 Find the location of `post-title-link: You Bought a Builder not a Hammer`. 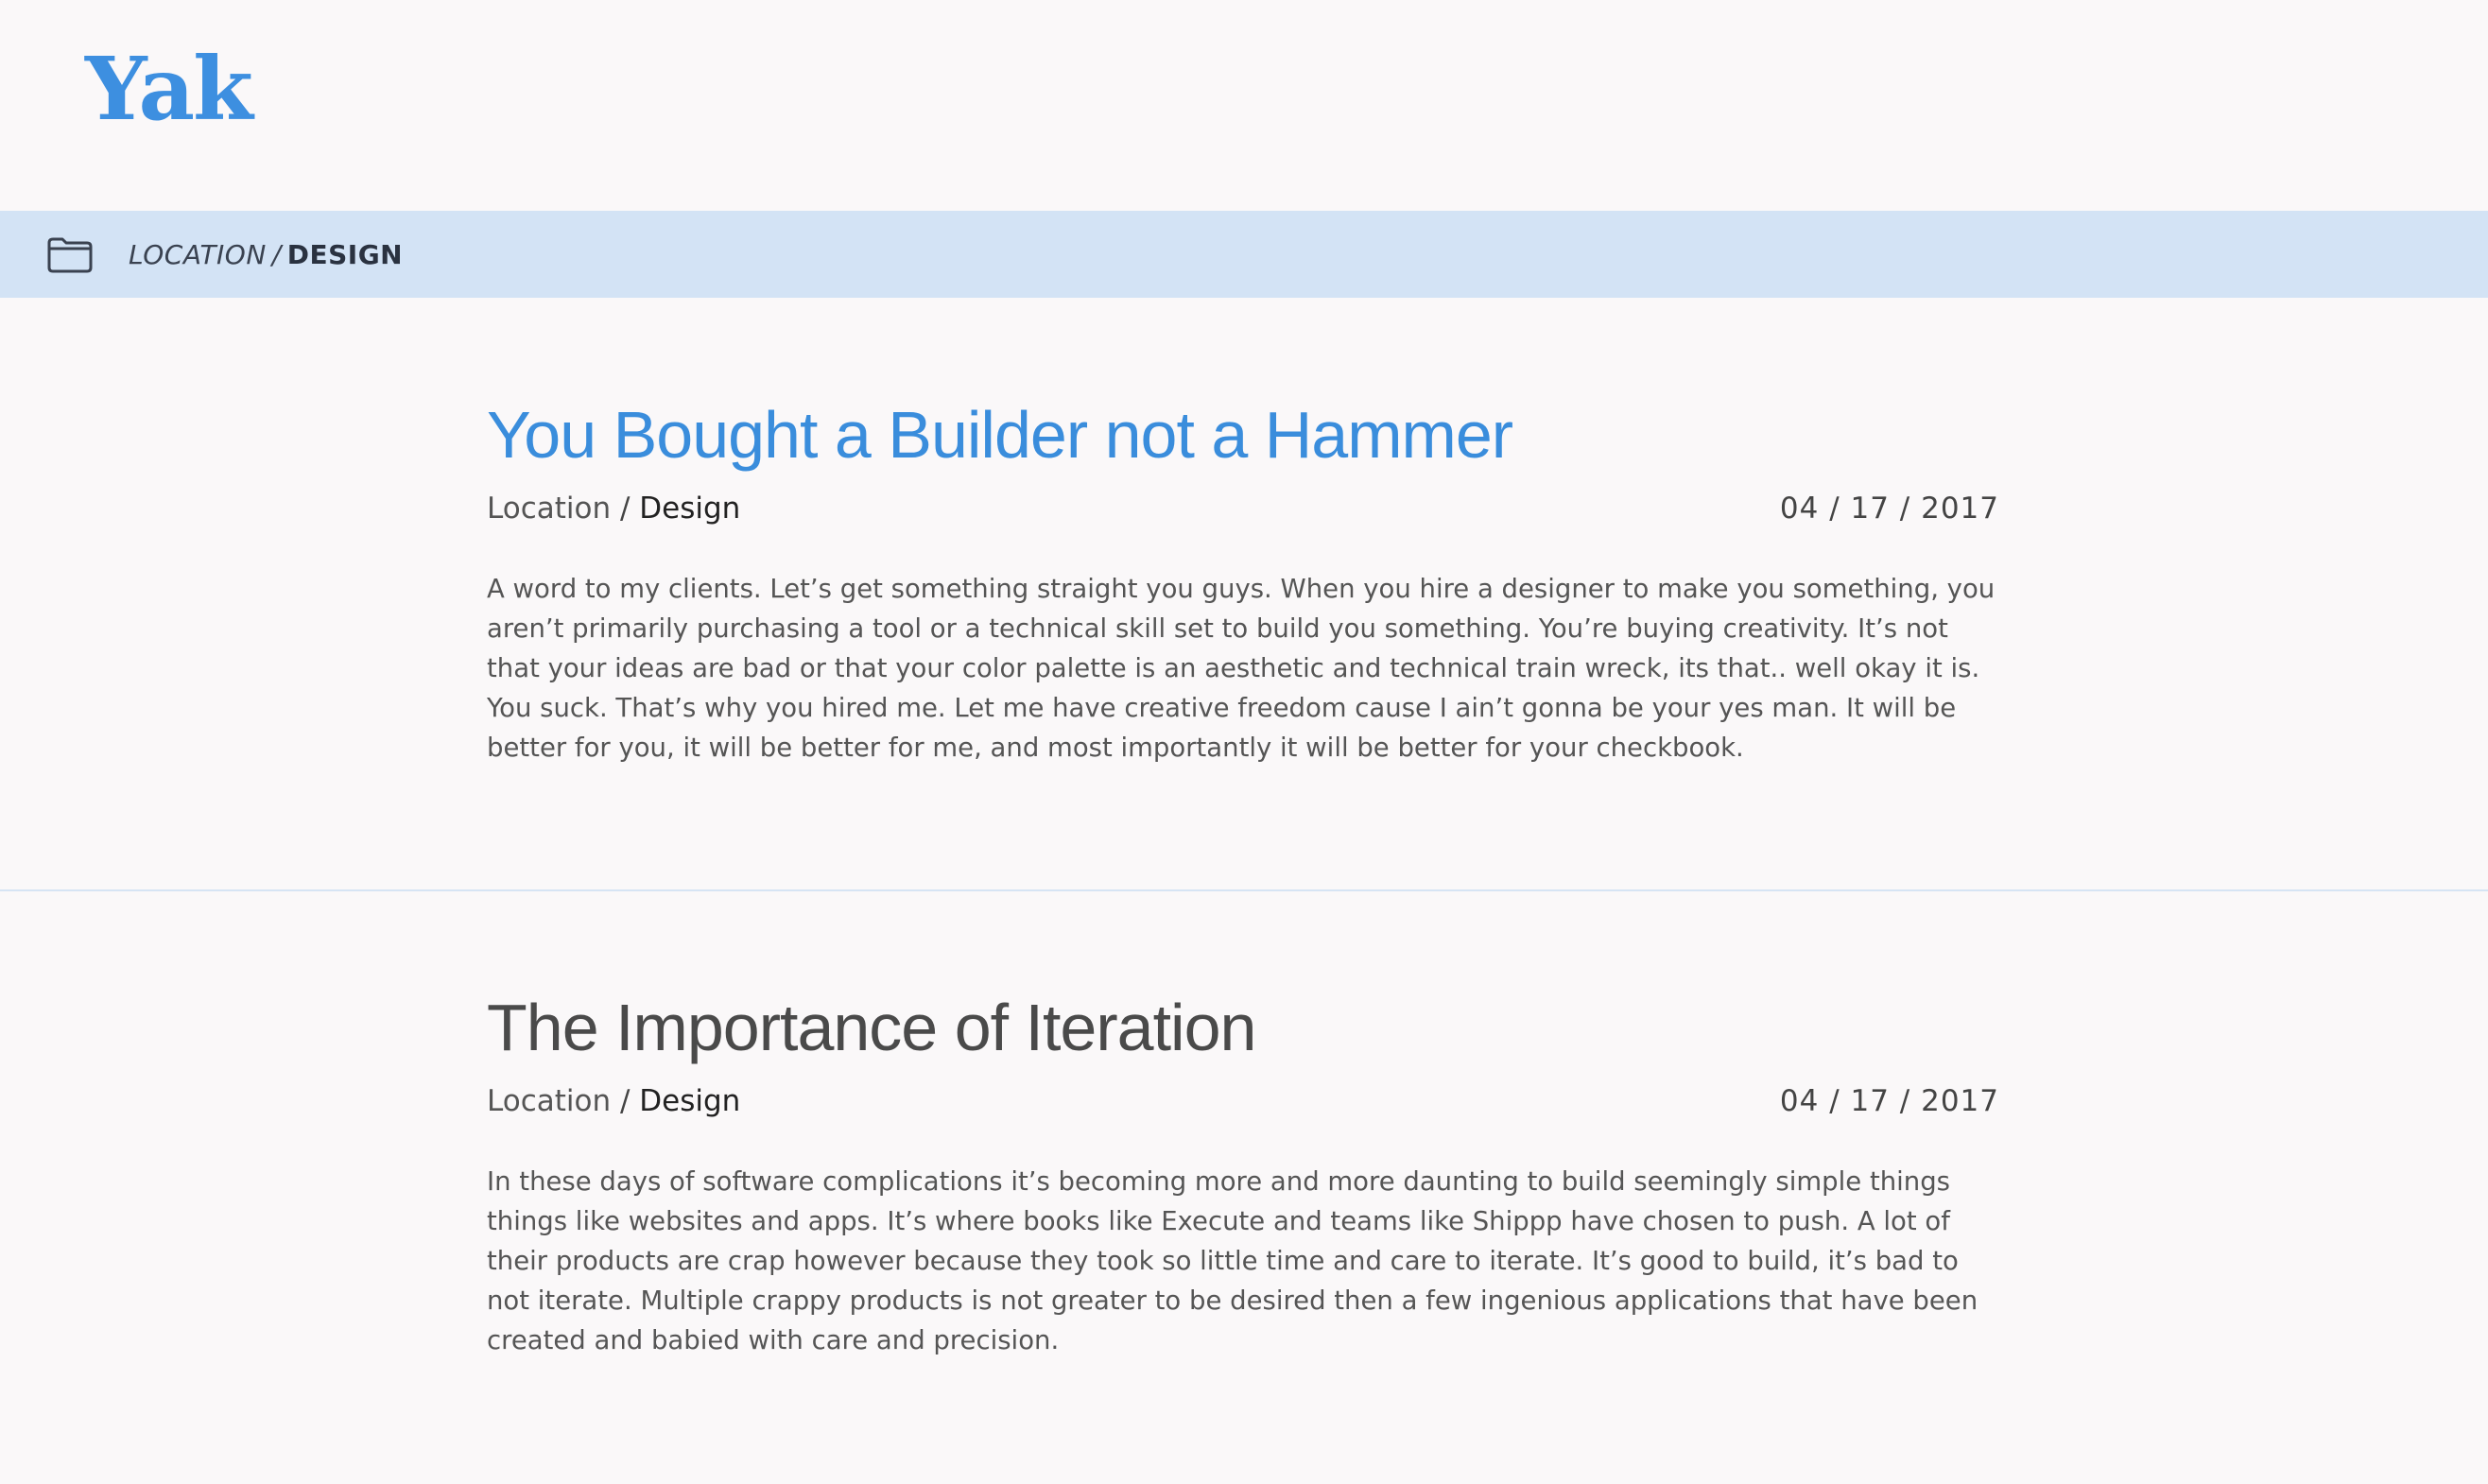

post-title-link: You Bought a Builder not a Hammer is located at coordinates (1243, 435).